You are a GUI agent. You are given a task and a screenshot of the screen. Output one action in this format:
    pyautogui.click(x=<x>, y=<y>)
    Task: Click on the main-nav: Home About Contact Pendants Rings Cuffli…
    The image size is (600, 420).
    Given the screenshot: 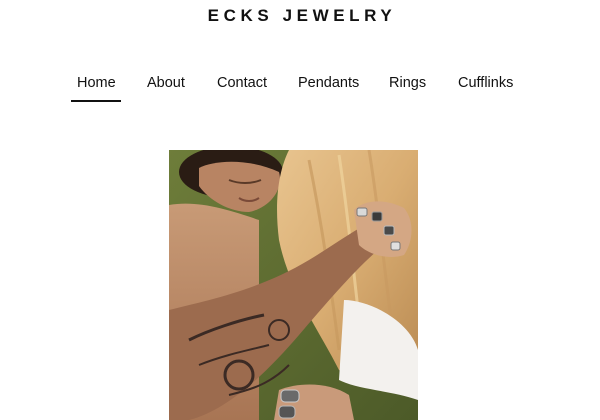 What is the action you would take?
    pyautogui.click(x=300, y=90)
    